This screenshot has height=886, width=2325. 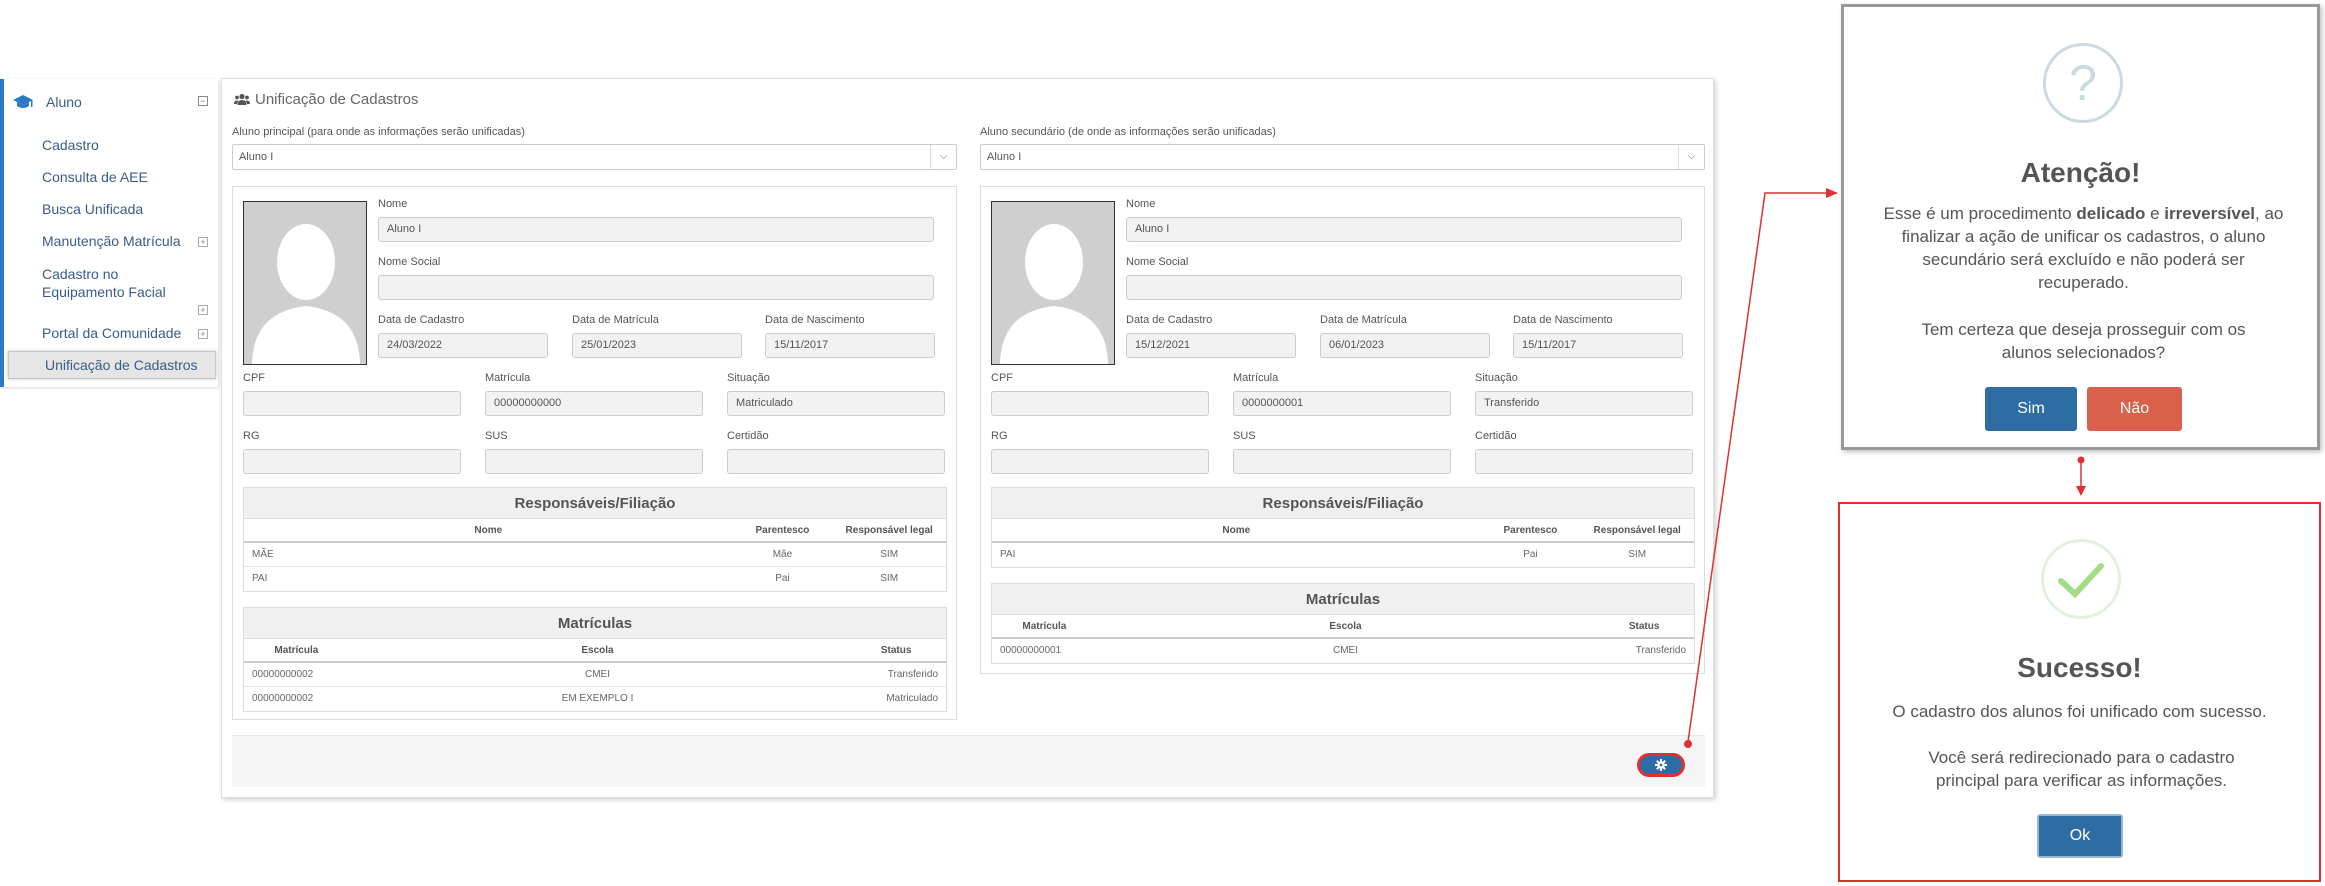 I want to click on question-icon: ?, so click(x=2083, y=83).